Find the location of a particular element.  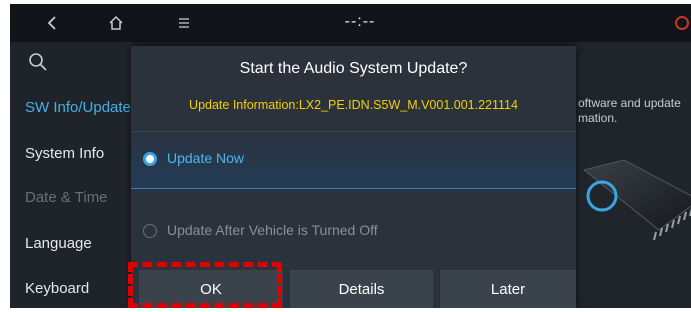

chevron-left-icon is located at coordinates (51, 23).